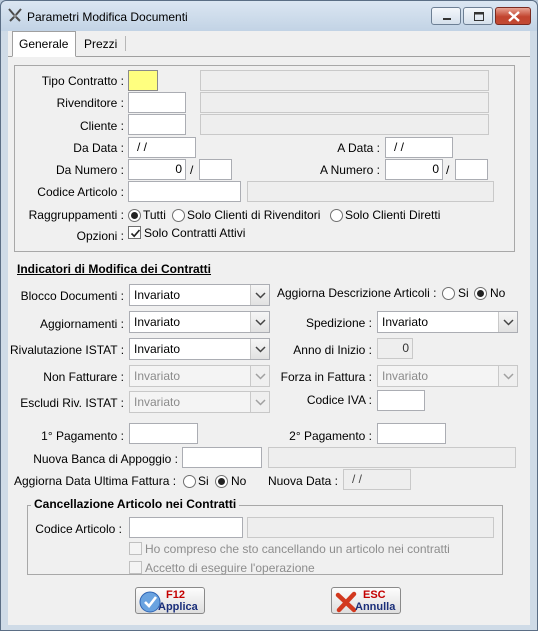  Describe the element at coordinates (101, 44) in the screenshot. I see `tab-prezzi: Prezzi` at that location.